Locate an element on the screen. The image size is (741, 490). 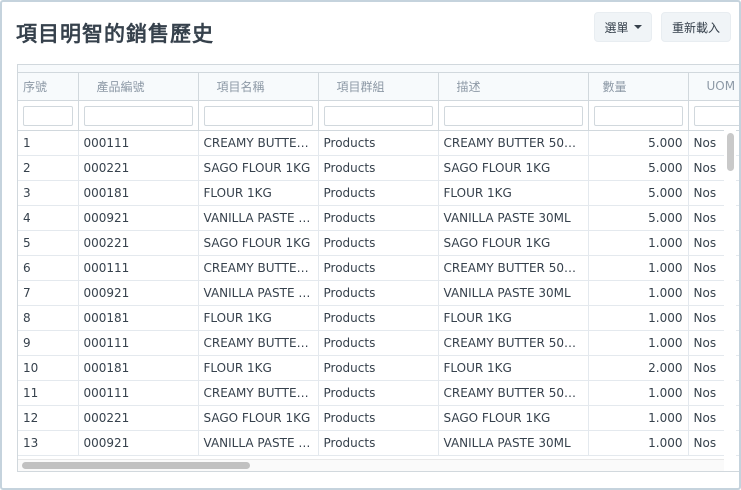
filter-input-uom is located at coordinates (716, 115).